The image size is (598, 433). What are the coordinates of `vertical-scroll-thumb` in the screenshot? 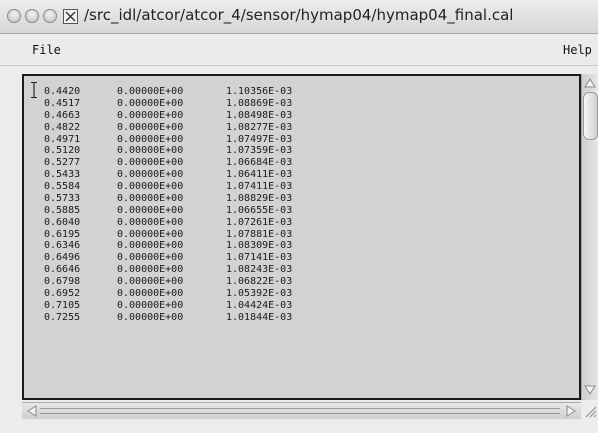 It's located at (590, 116).